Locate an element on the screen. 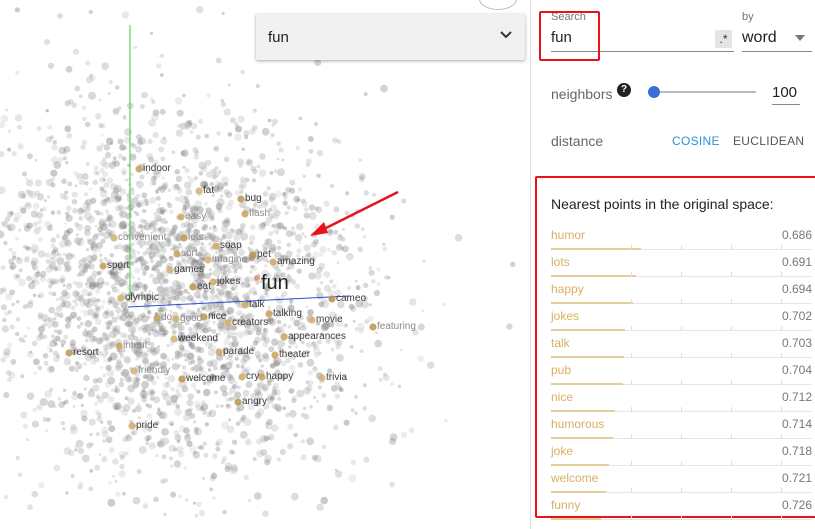  neighbor-row: happy 0.694 is located at coordinates (681, 292).